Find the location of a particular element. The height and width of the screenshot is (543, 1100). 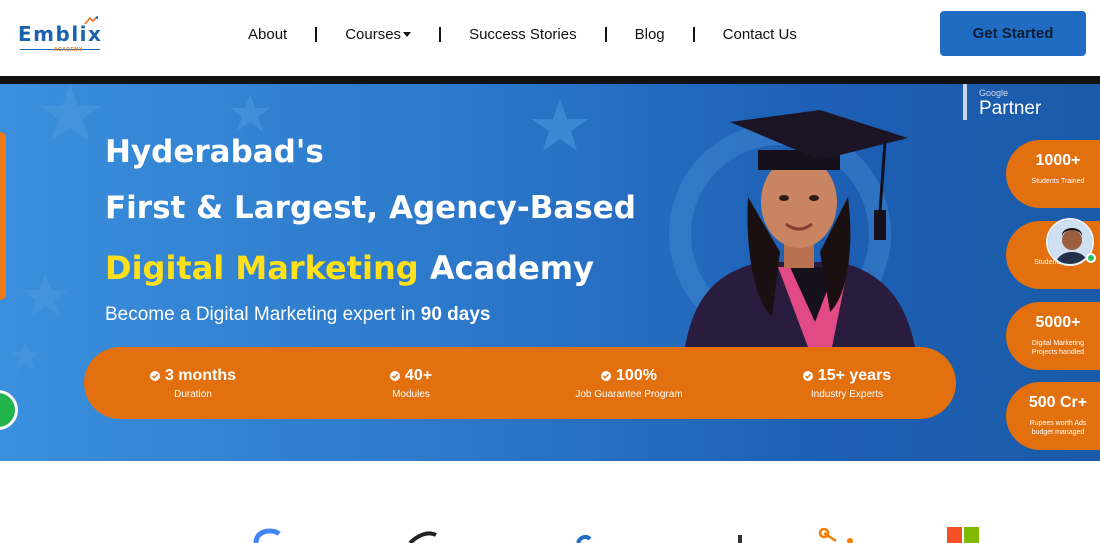

microsoft-logo-partial is located at coordinates (963, 535).